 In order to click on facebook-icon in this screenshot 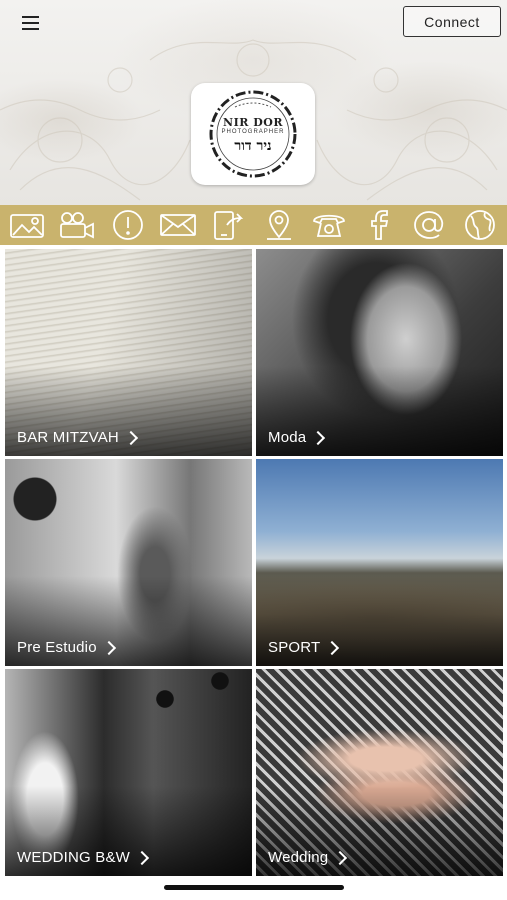, I will do `click(379, 225)`.